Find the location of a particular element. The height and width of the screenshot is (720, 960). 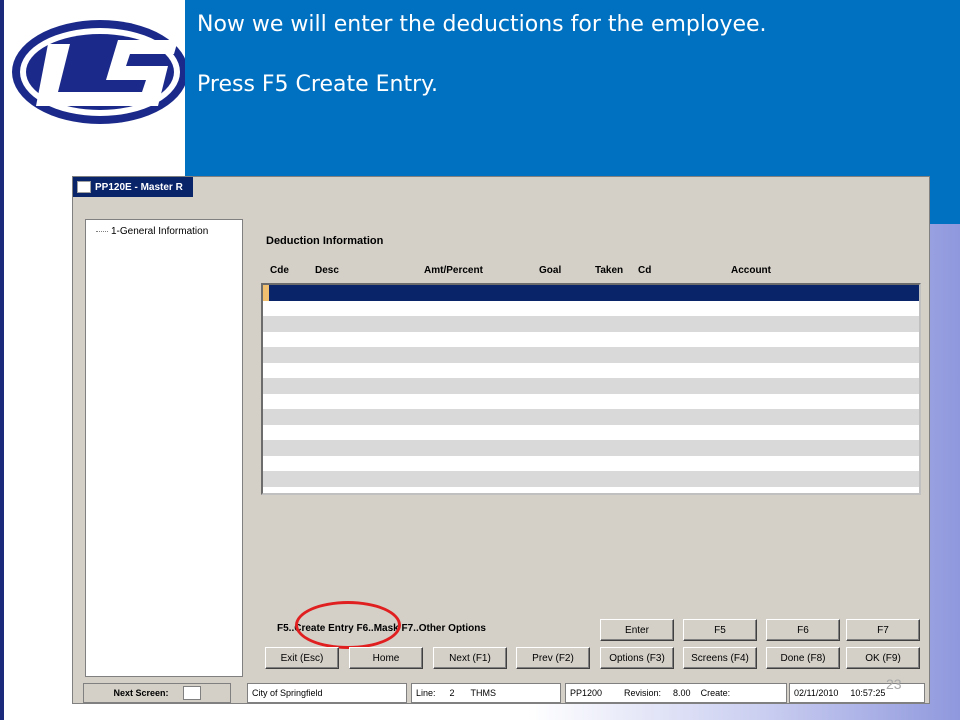

column-header-goal: Goal is located at coordinates (550, 270).